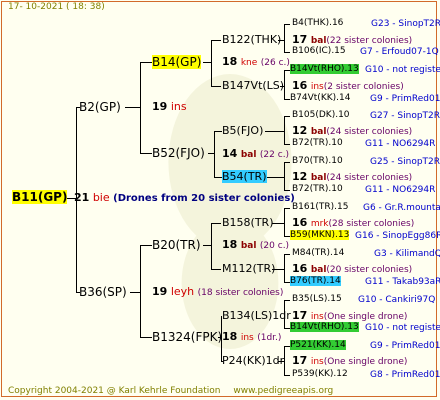  What do you see at coordinates (320, 98) in the screenshot?
I see `g5-node: B74Vt(KK).14` at bounding box center [320, 98].